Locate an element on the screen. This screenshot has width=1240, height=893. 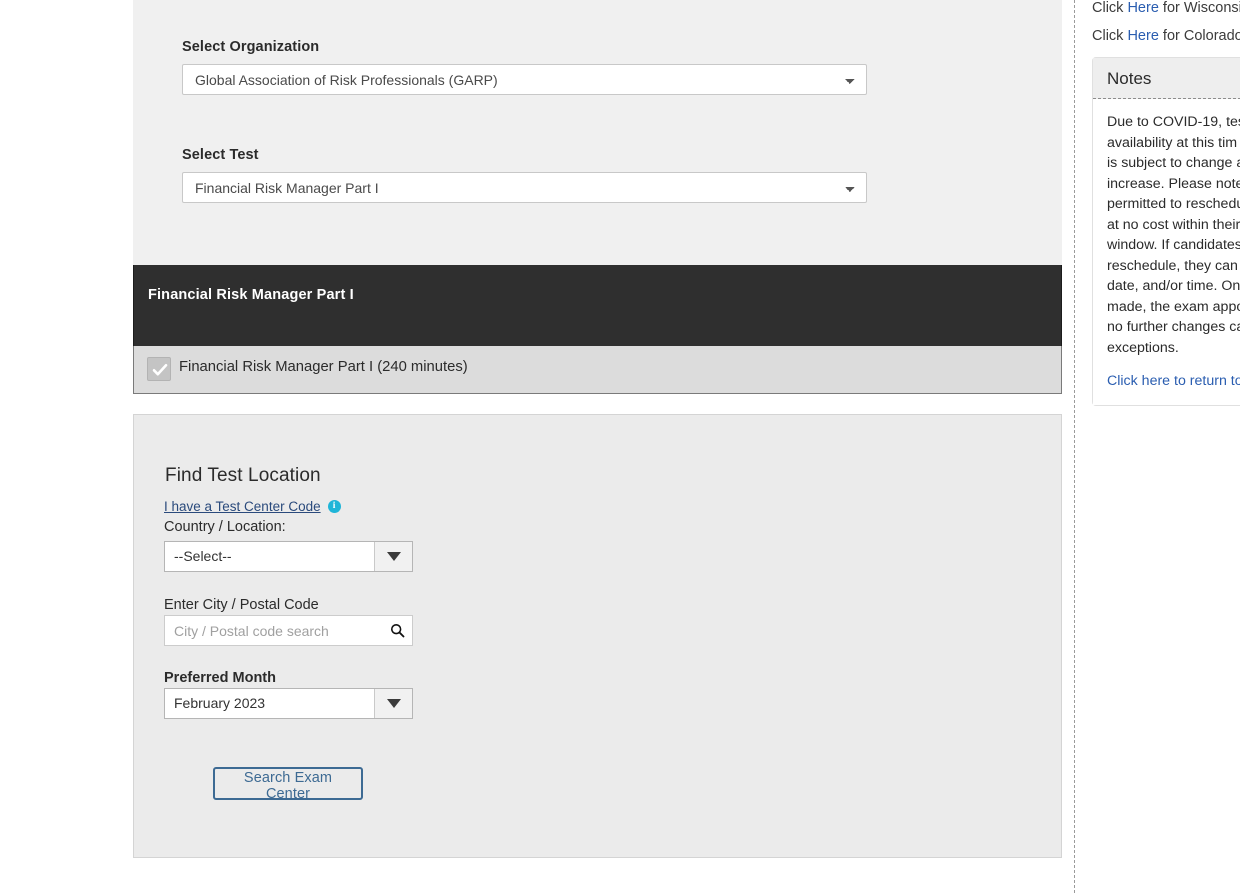
colorado-link: Here is located at coordinates (1142, 36).